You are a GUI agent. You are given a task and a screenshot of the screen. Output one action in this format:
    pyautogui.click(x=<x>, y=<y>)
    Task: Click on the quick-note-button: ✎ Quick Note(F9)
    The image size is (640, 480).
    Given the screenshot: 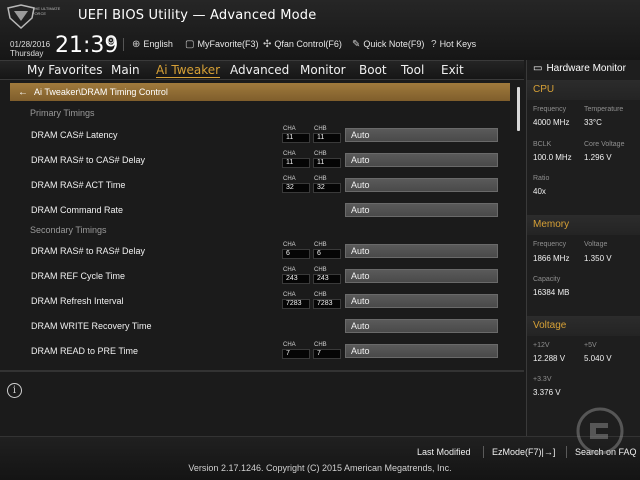 What is the action you would take?
    pyautogui.click(x=388, y=44)
    